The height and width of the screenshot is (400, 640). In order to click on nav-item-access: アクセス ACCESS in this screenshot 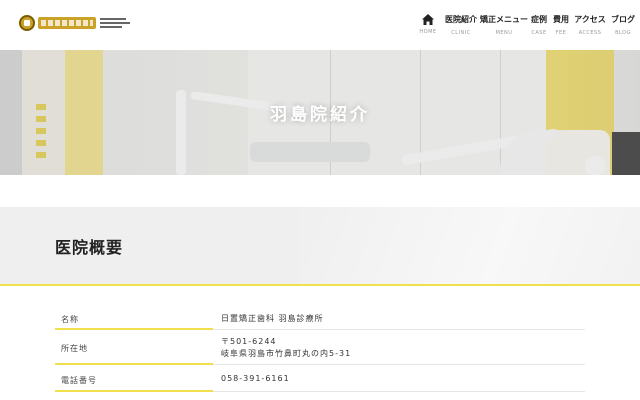, I will do `click(590, 25)`.